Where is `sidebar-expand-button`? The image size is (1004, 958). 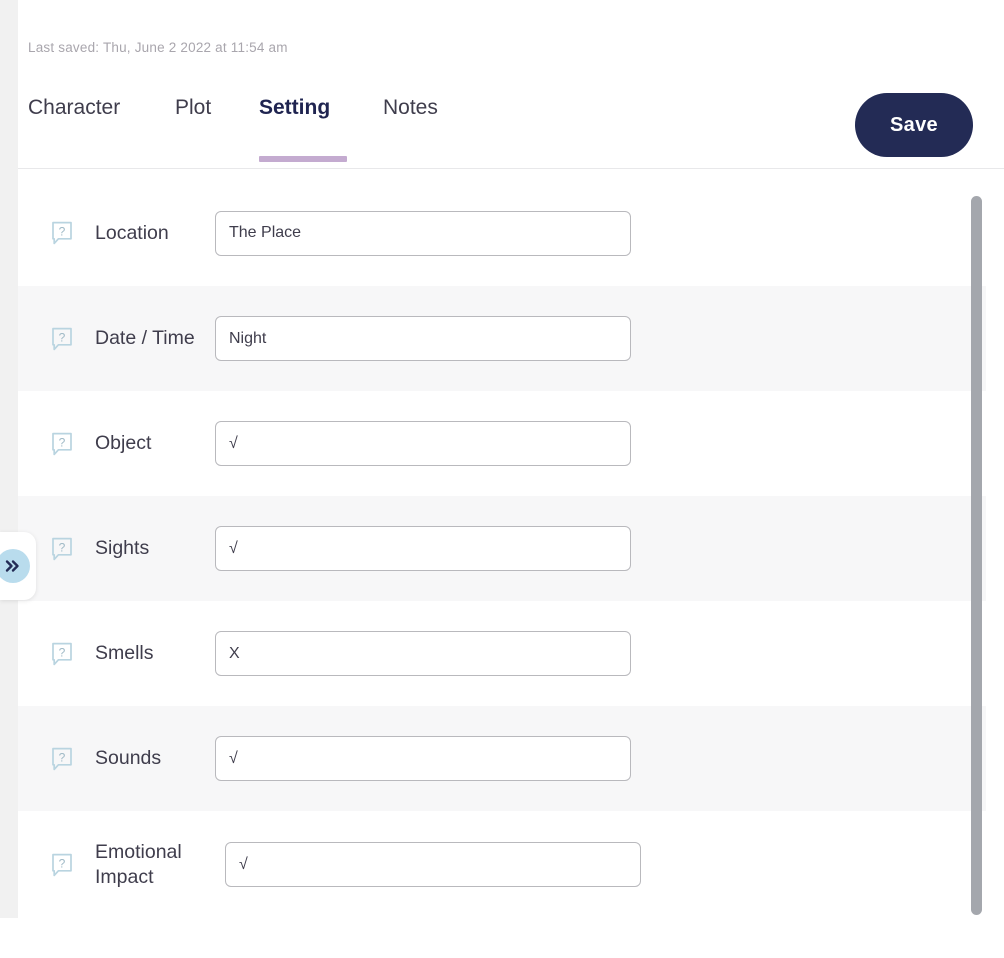
sidebar-expand-button is located at coordinates (15, 566).